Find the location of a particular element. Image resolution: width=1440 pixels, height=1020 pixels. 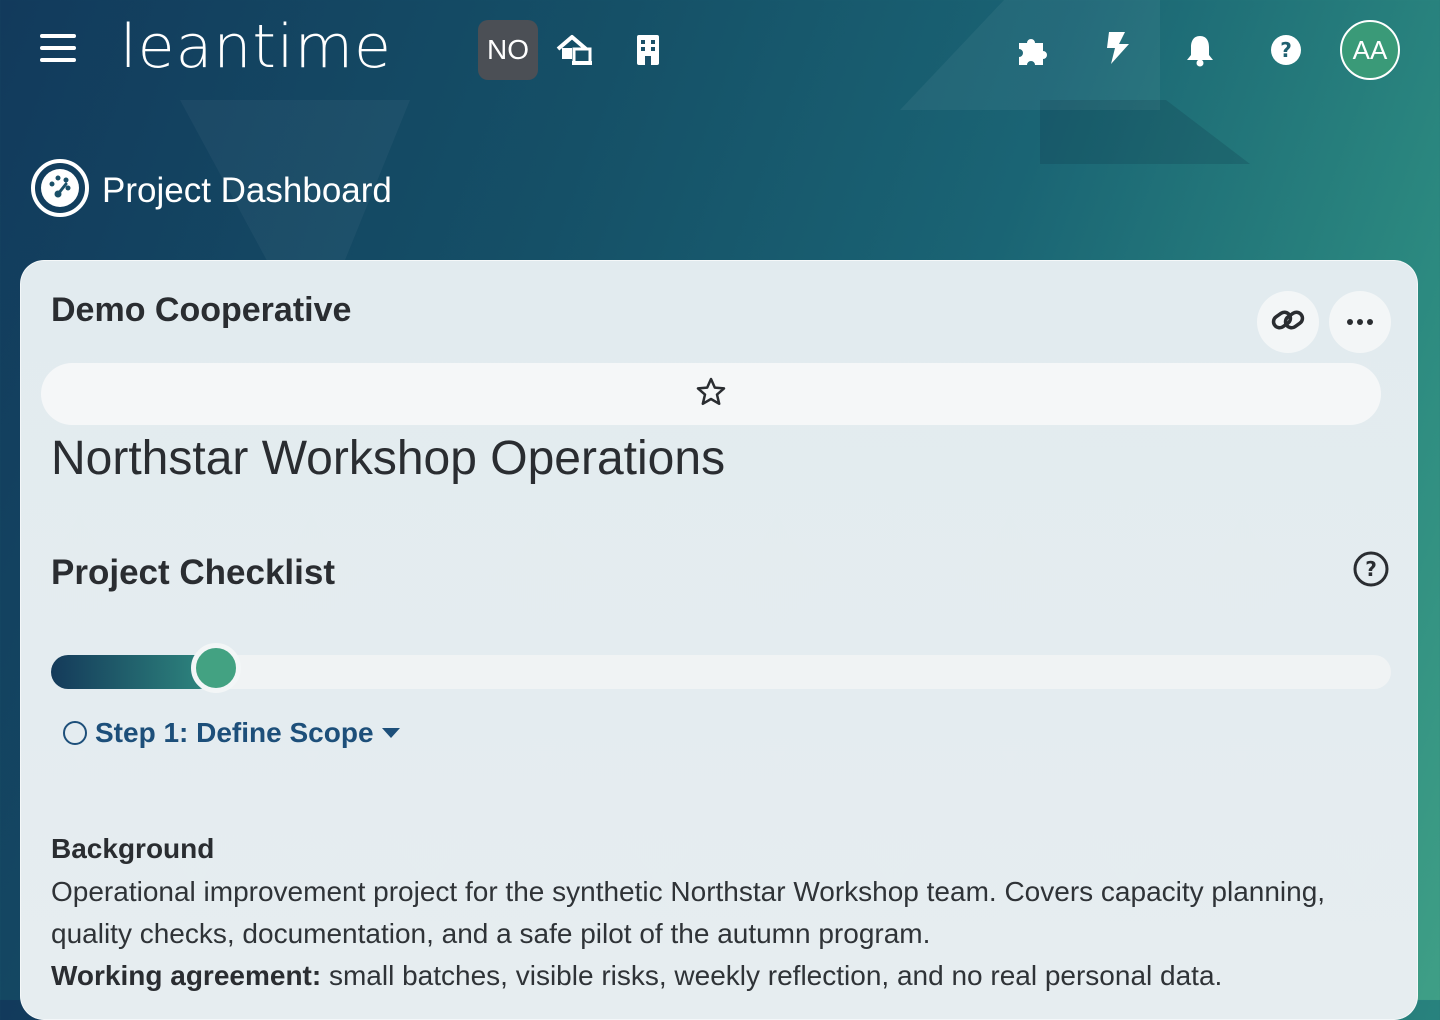

ellipsis-icon is located at coordinates (1360, 322).